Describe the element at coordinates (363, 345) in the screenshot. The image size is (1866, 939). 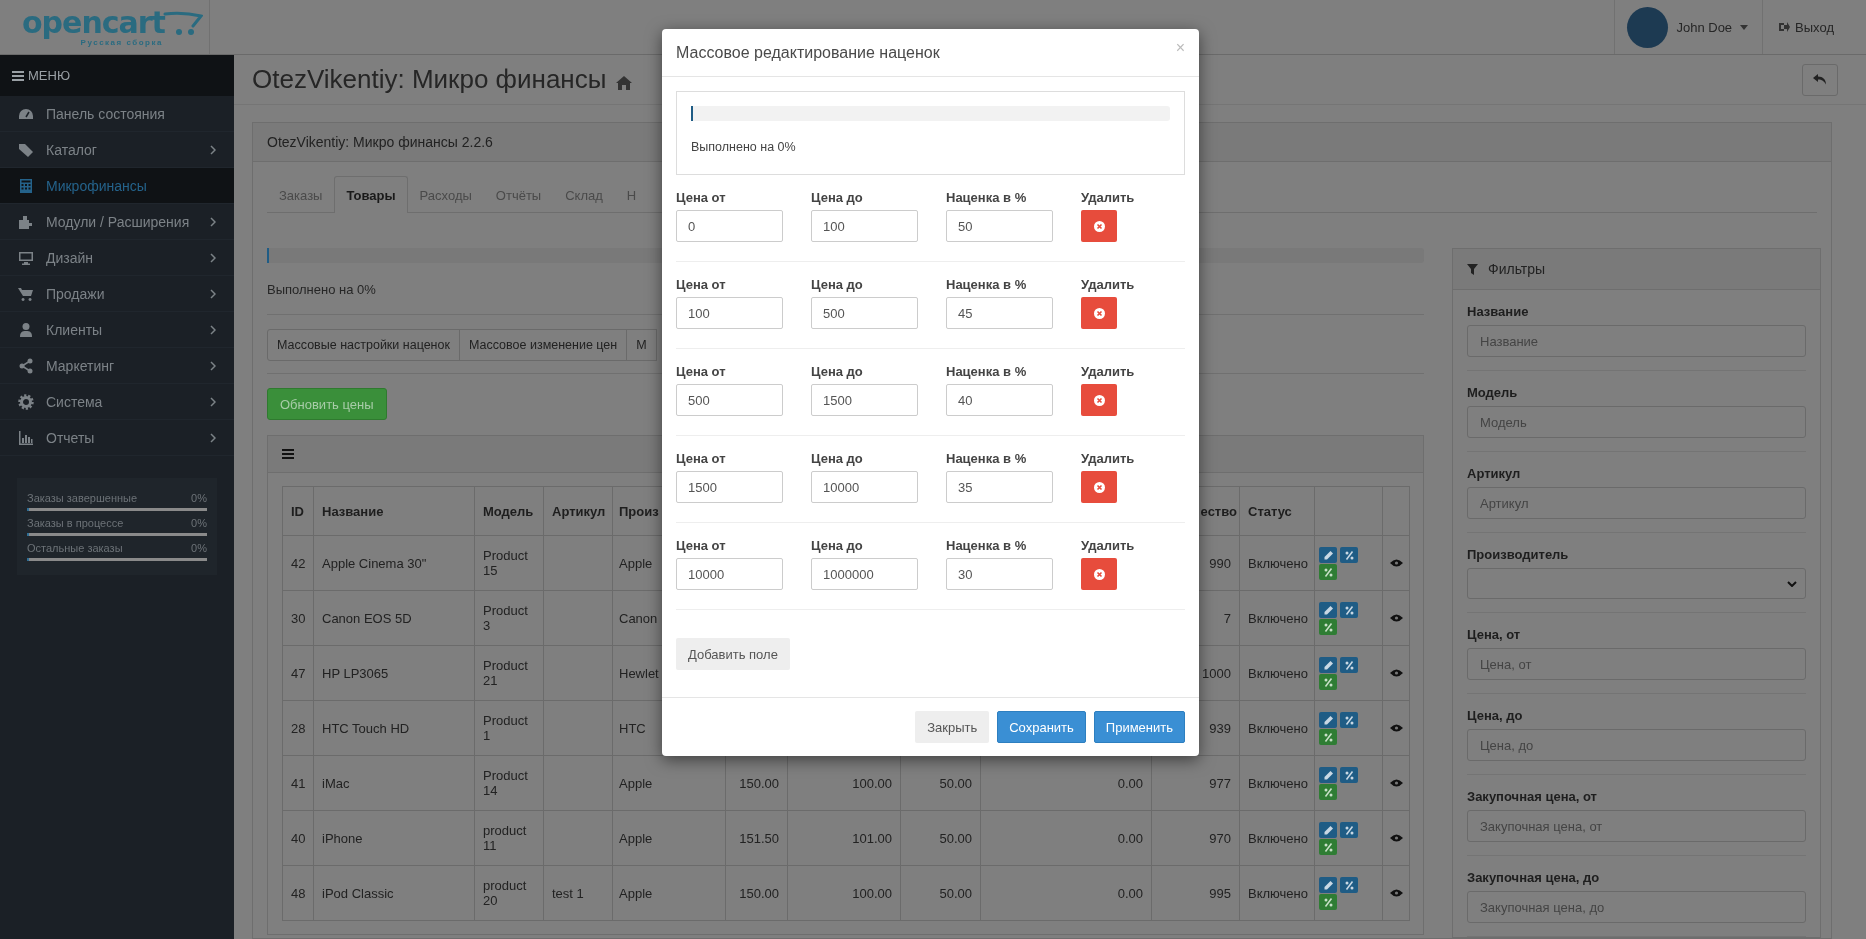
I see `tab-button: Массовые настройки наценок` at that location.